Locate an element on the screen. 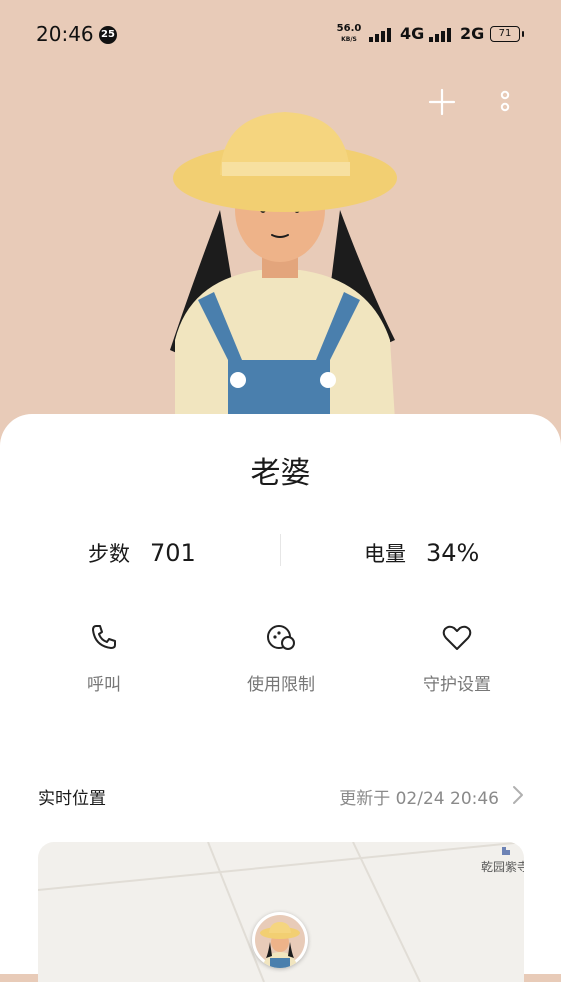  avatar-icon is located at coordinates (280, 941).